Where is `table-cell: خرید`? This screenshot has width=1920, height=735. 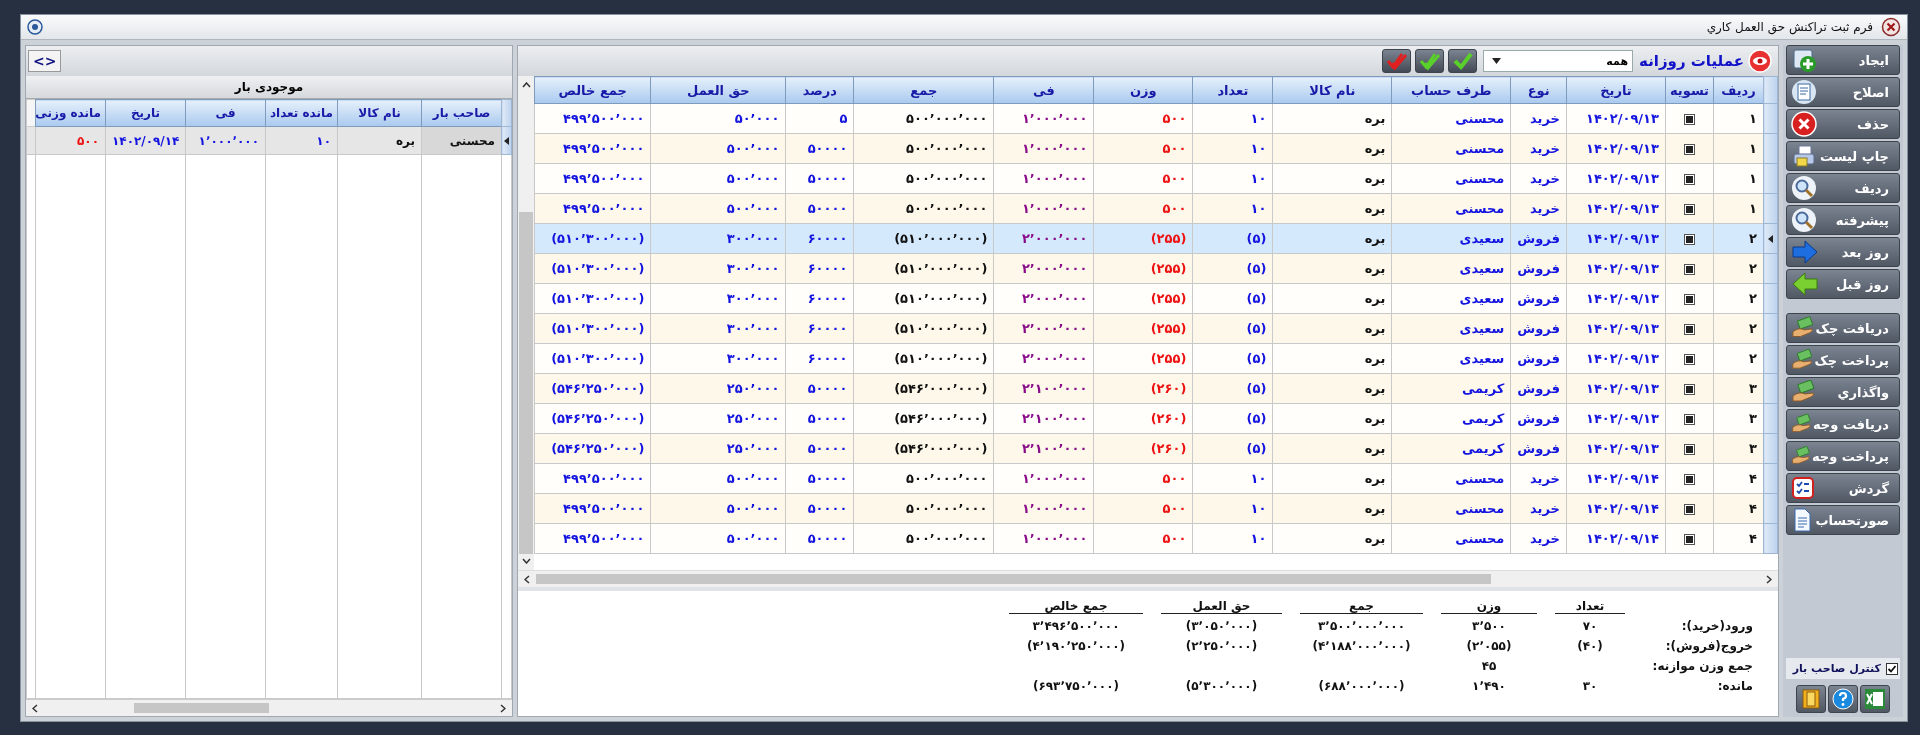
table-cell: خرید is located at coordinates (1538, 538).